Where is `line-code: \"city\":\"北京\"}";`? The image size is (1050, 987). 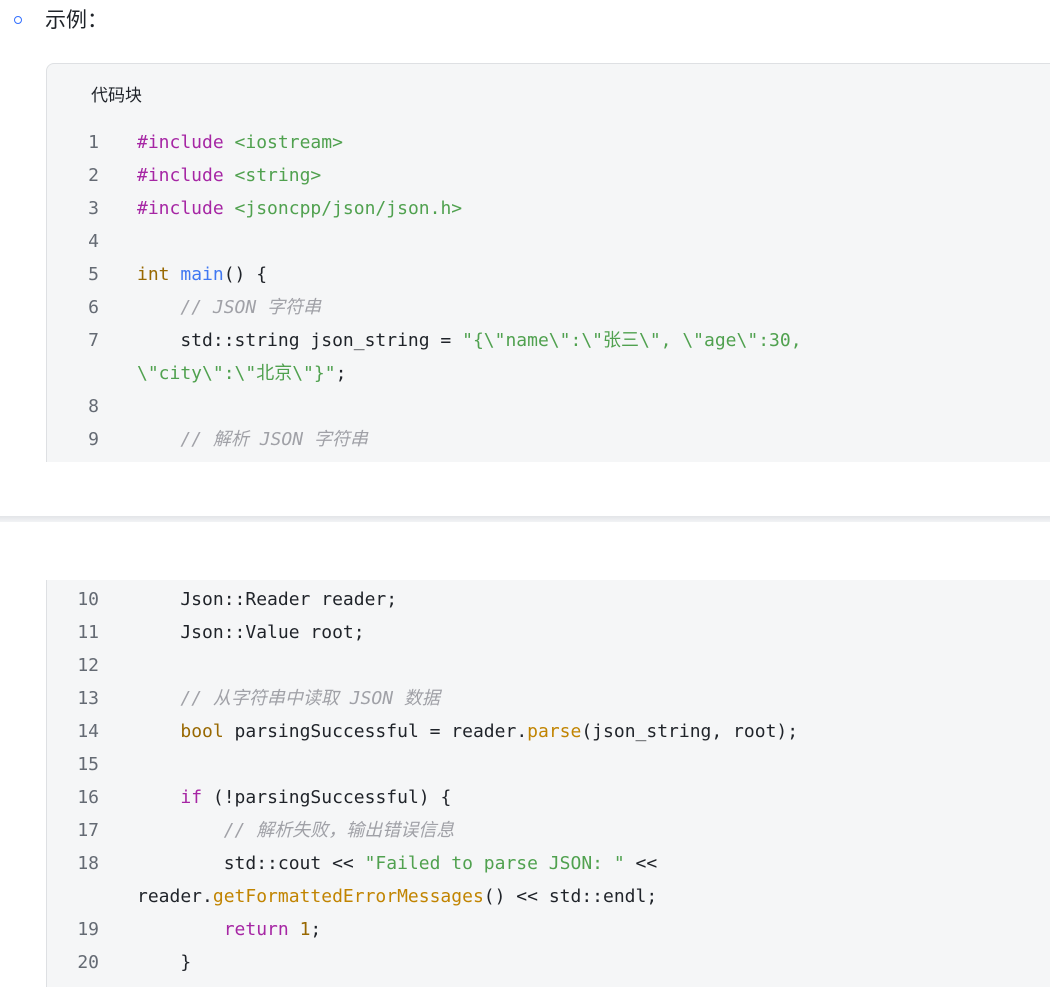 line-code: \"city\":\"北京\"}"; is located at coordinates (241, 373).